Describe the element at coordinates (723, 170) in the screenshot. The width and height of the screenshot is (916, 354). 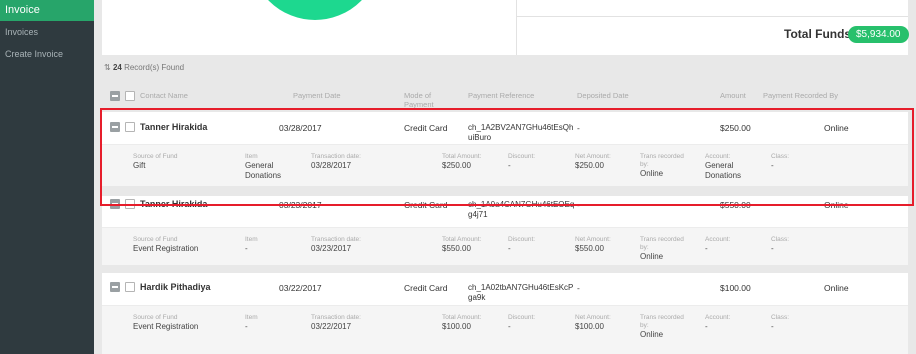
I see `account: General Donations` at that location.